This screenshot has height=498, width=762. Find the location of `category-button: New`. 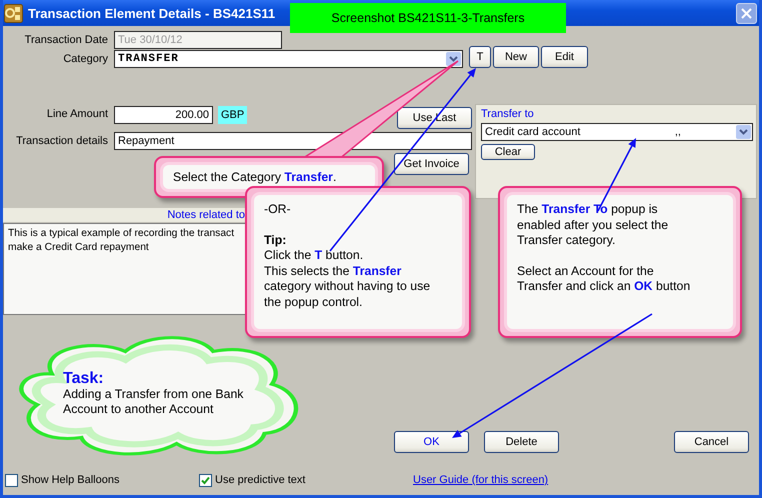

category-button: New is located at coordinates (516, 57).